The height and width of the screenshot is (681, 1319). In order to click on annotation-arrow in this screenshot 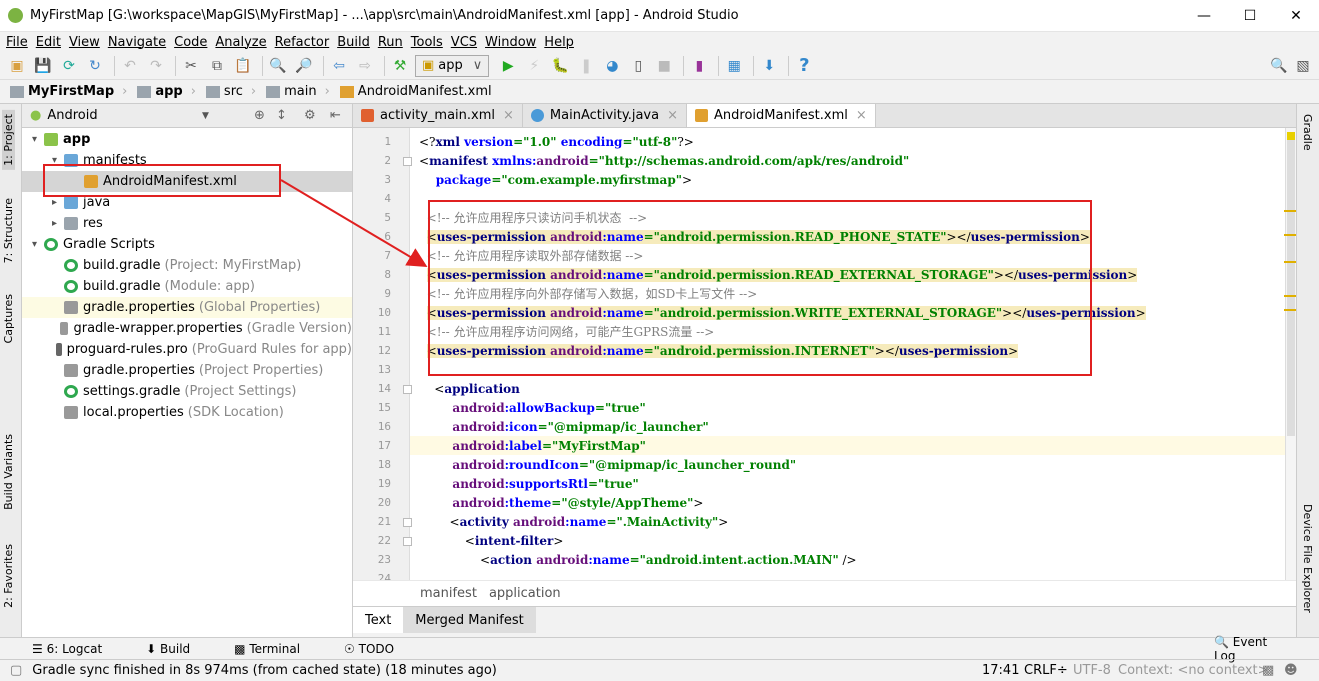, I will do `click(354, 223)`.